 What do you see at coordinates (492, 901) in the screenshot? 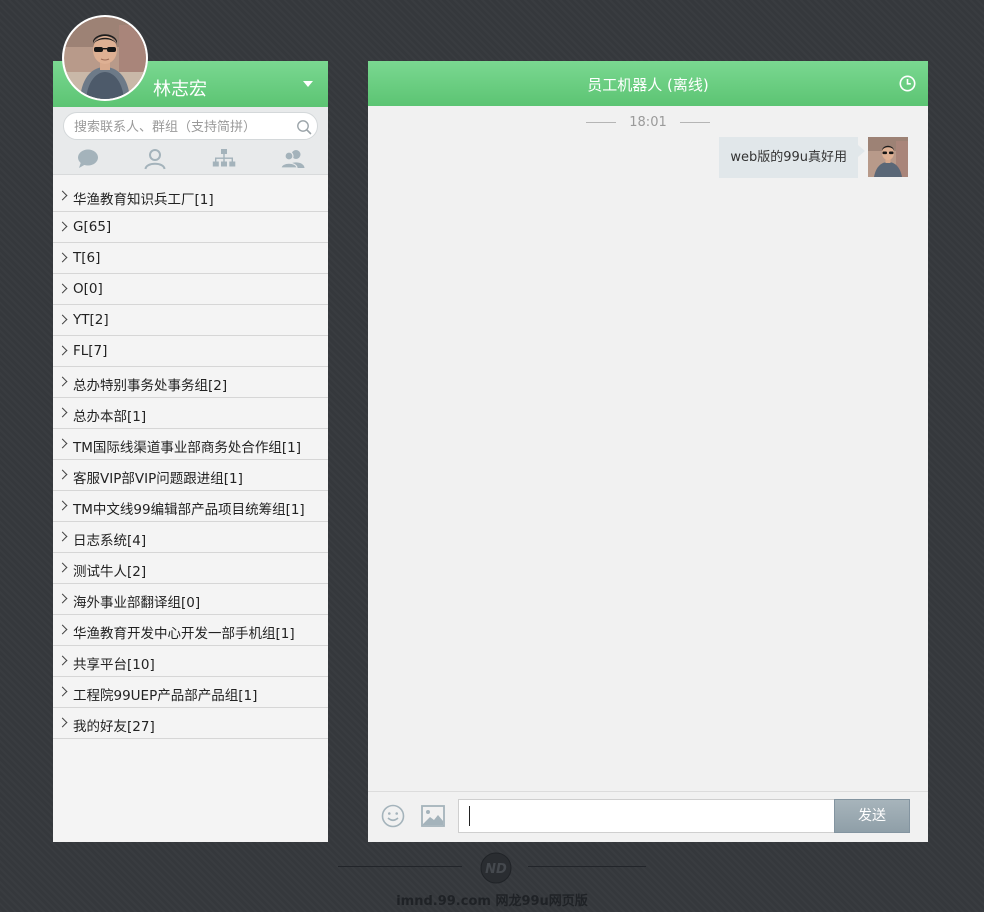
I see `footer-text: imnd.99.com 网龙99u网页版` at bounding box center [492, 901].